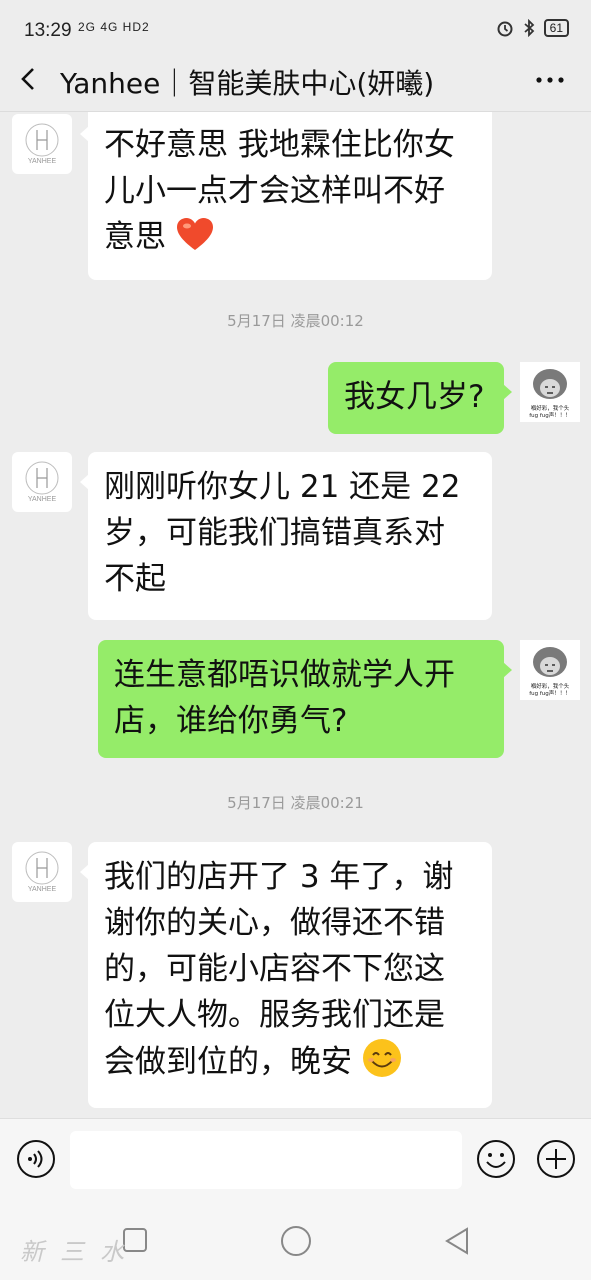 Image resolution: width=591 pixels, height=1280 pixels. What do you see at coordinates (496, 1159) in the screenshot?
I see `emoji-icon` at bounding box center [496, 1159].